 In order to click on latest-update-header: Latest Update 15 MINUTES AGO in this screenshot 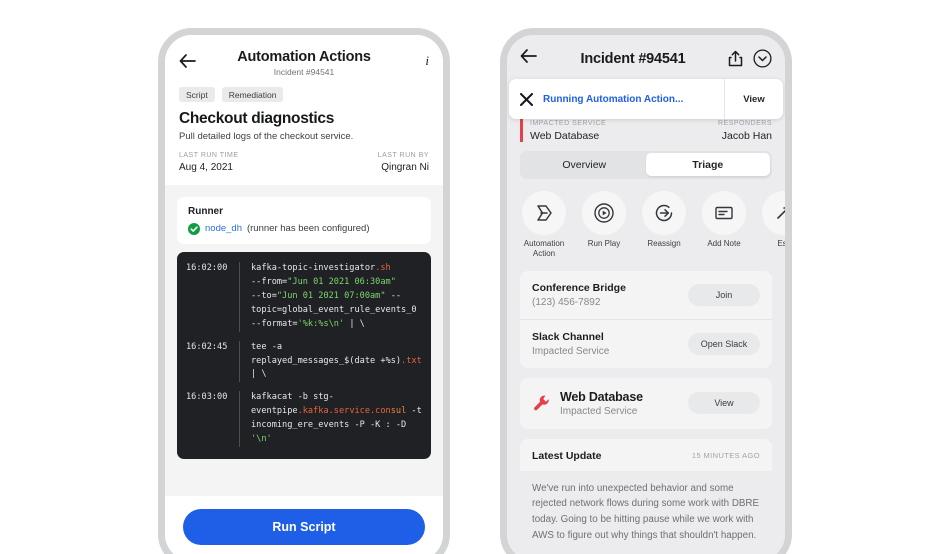, I will do `click(646, 455)`.